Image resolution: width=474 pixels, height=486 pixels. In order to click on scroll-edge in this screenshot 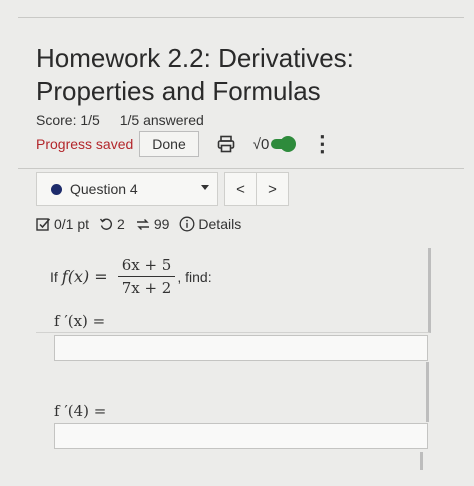, I will do `click(421, 461)`.